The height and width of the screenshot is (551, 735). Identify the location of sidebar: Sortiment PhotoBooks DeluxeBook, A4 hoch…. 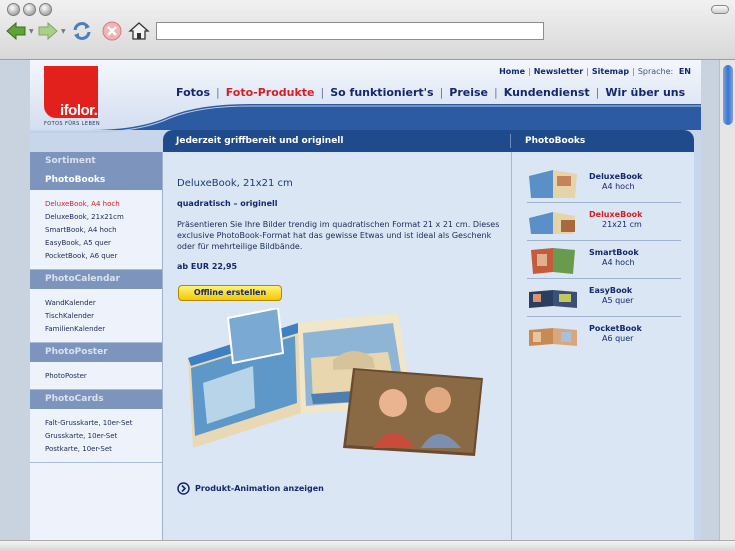
(96, 346).